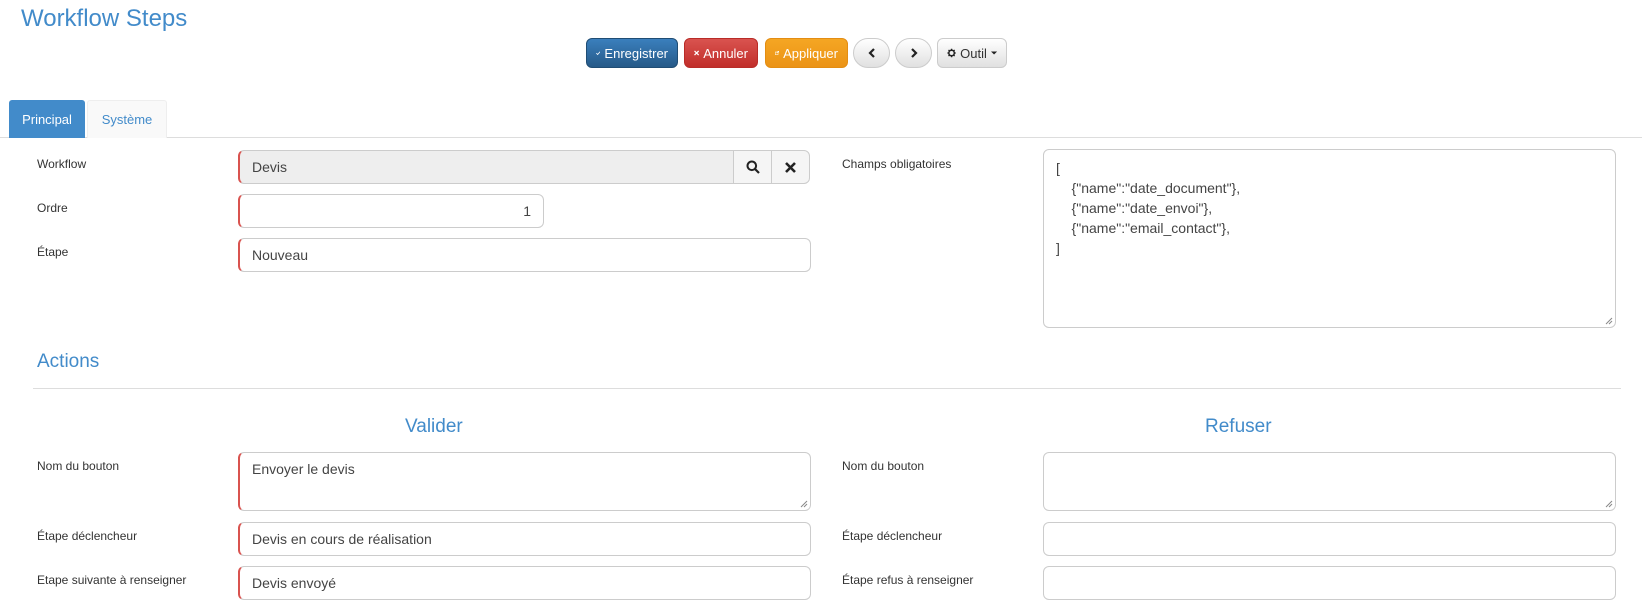 This screenshot has width=1642, height=615. I want to click on toolbar: Enregistrer Annuler Appliquer Outil, so click(821, 54).